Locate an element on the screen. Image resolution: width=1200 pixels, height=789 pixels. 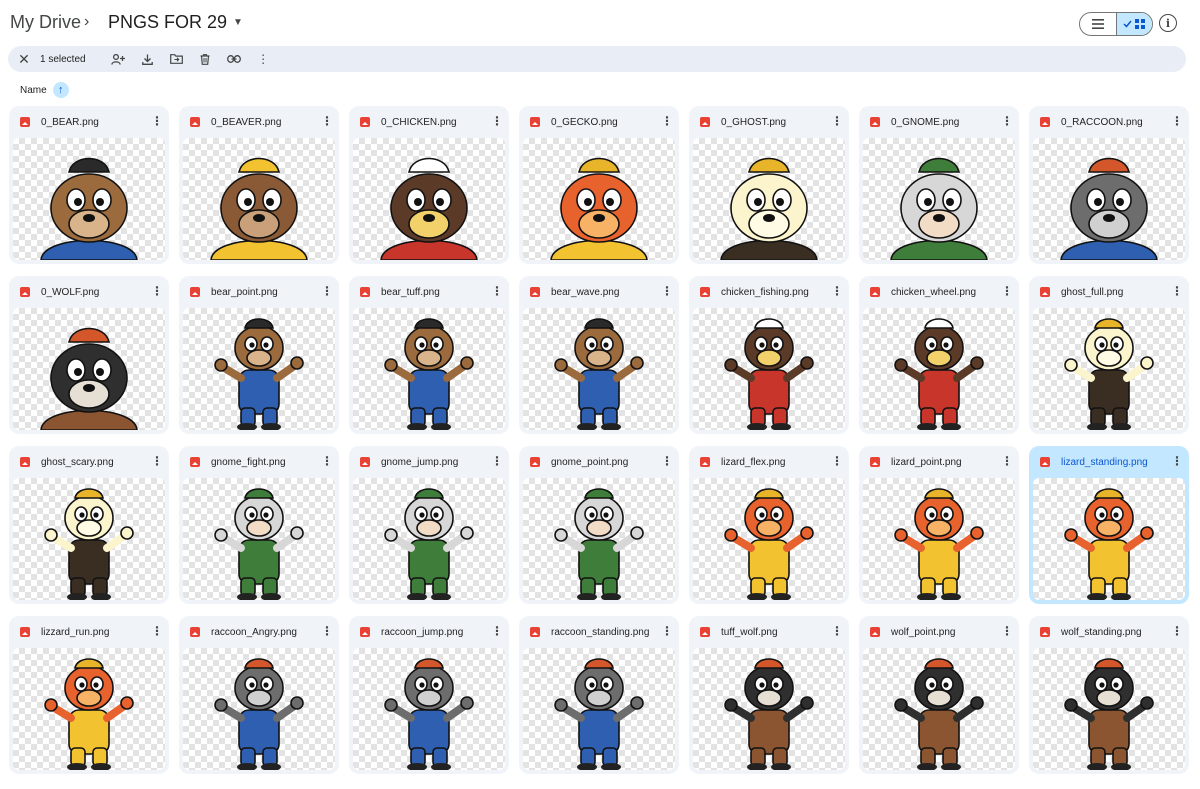
file-card: 0_RACCOON.png ⋮ is located at coordinates (1109, 185).